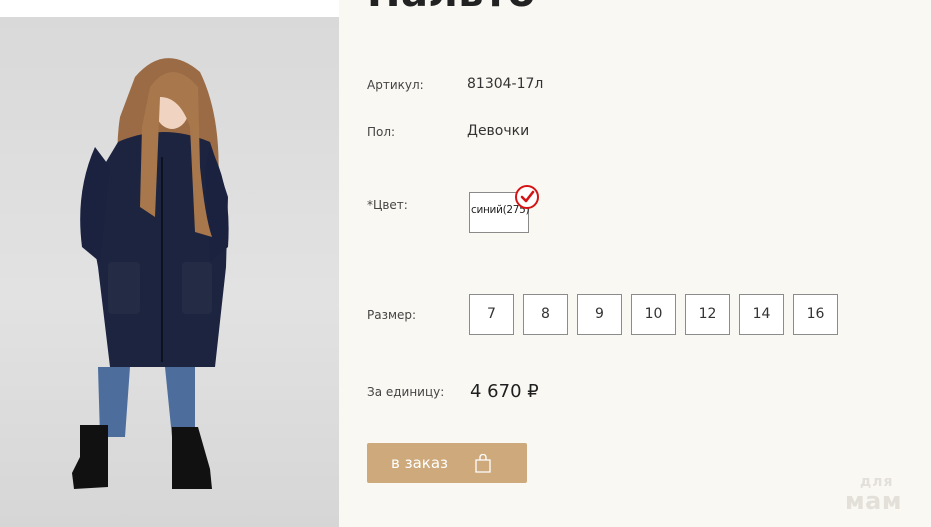  I want to click on color-label: *Цвет:, so click(387, 205).